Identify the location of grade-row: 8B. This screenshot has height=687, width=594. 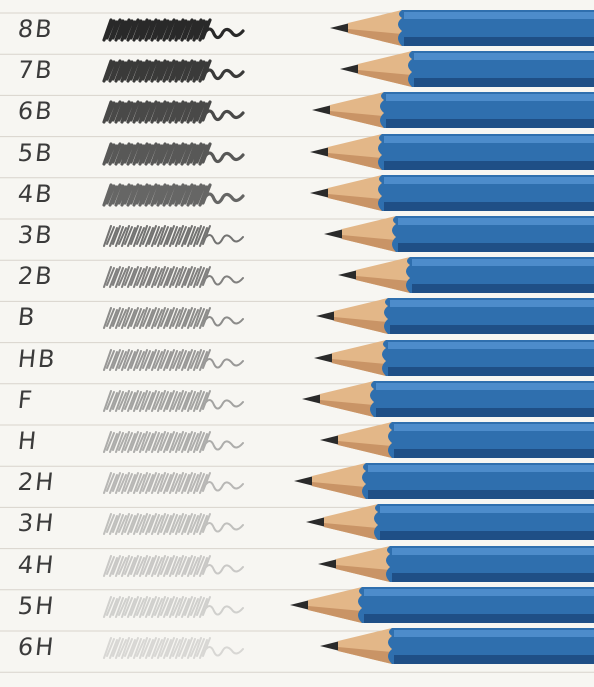
(297, 28).